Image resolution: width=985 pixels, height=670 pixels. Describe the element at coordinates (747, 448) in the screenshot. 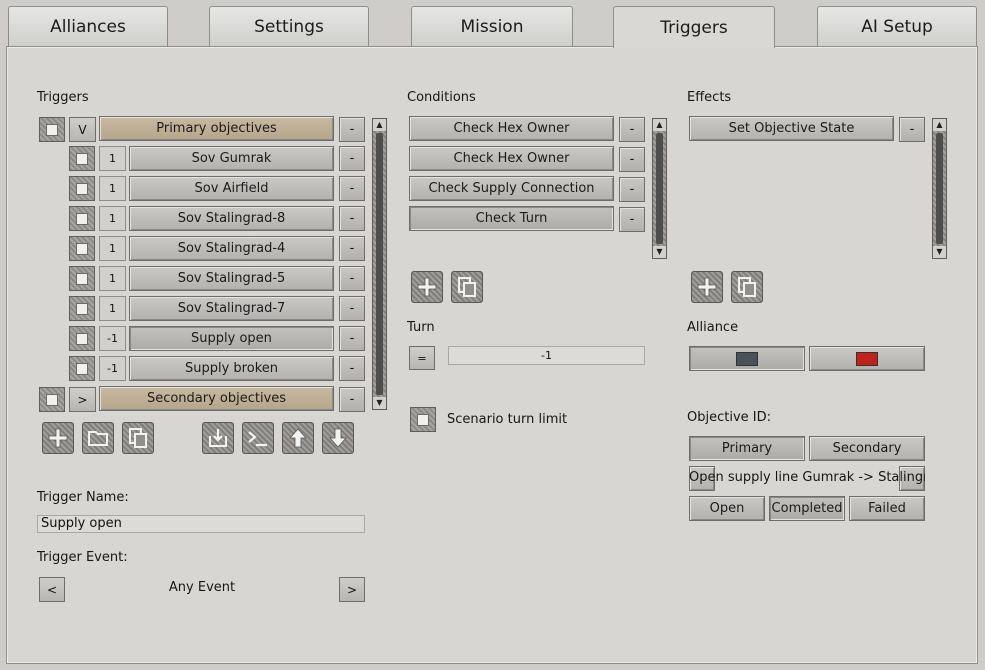

I see `objective-primary-button: Primary` at that location.